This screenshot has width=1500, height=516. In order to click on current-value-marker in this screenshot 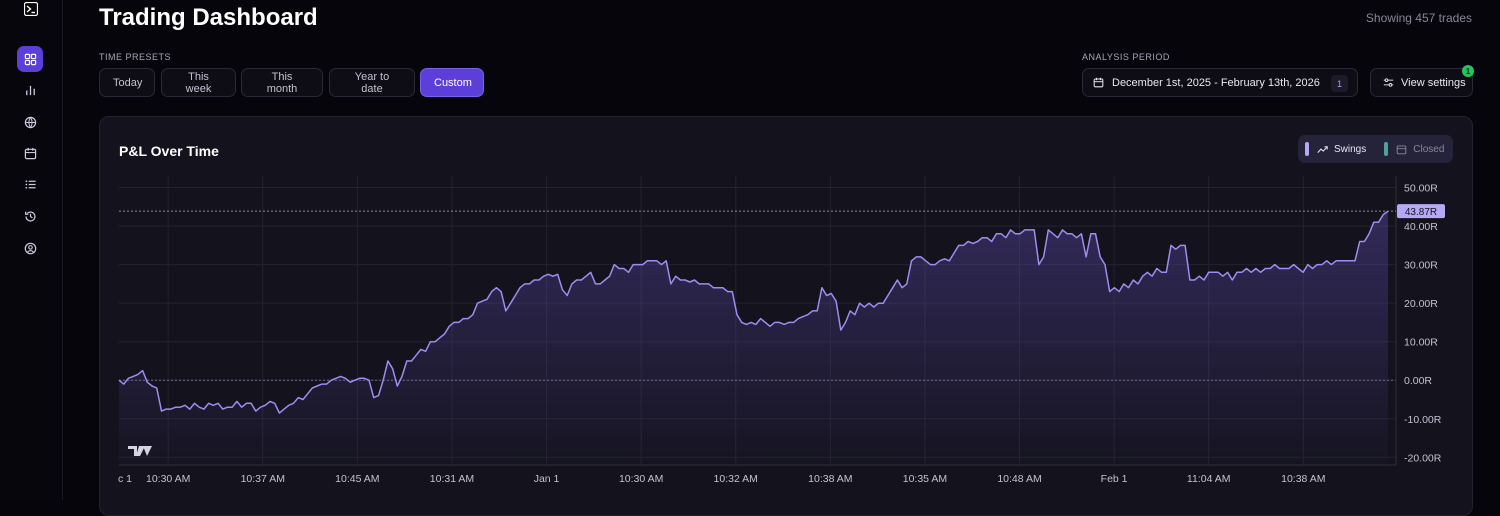, I will do `click(1421, 211)`.